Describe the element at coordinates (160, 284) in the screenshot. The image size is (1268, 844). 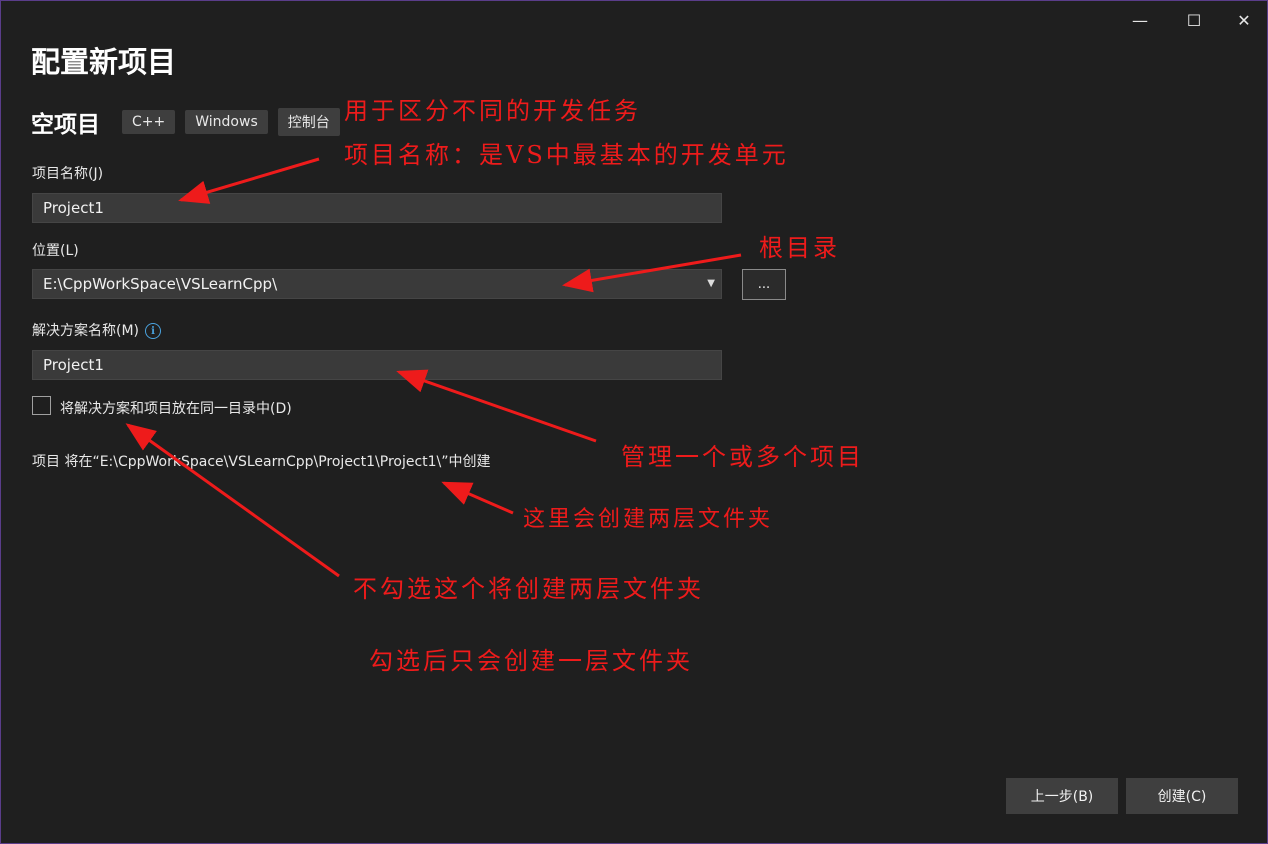
I see `location-value: E:\CppWorkSpace\VSLearnCpp\` at that location.